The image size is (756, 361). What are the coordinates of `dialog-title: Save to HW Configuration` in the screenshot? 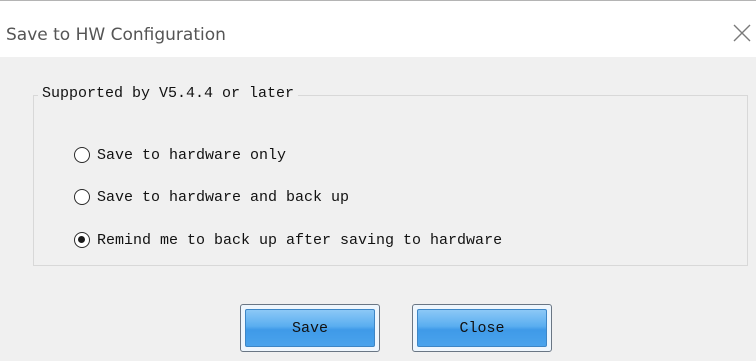 It's located at (116, 35).